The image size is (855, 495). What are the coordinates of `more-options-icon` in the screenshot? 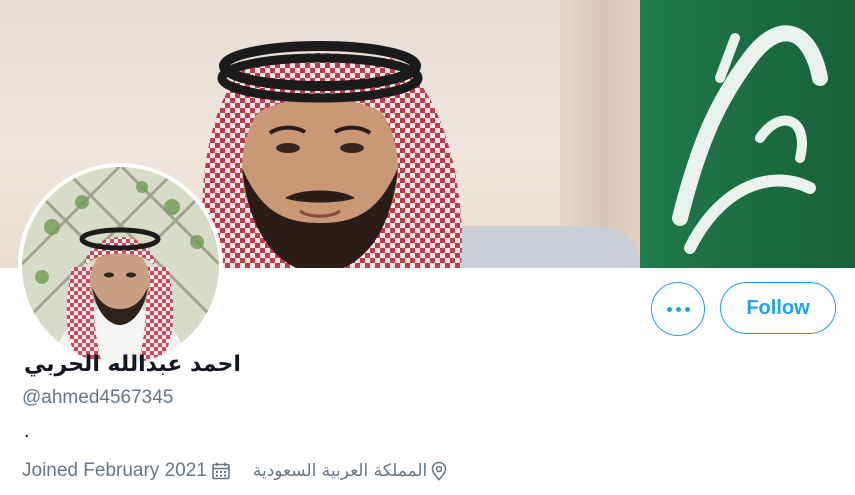 It's located at (678, 309).